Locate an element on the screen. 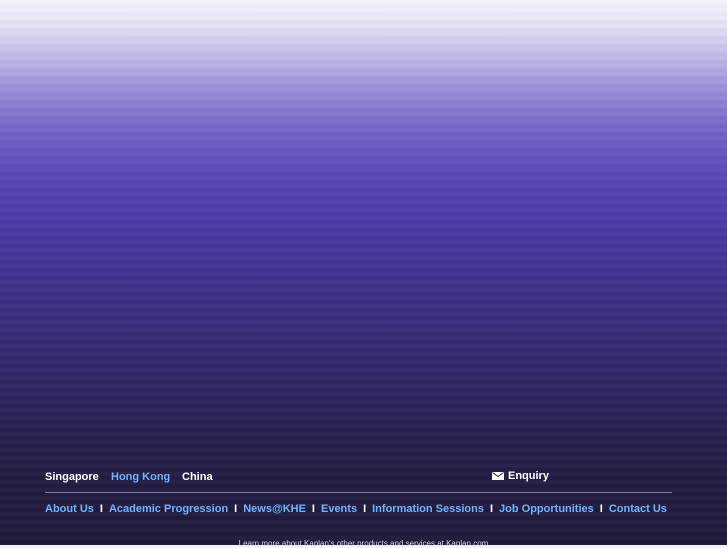 This screenshot has width=727, height=548. footer-link-events: Events is located at coordinates (339, 509).